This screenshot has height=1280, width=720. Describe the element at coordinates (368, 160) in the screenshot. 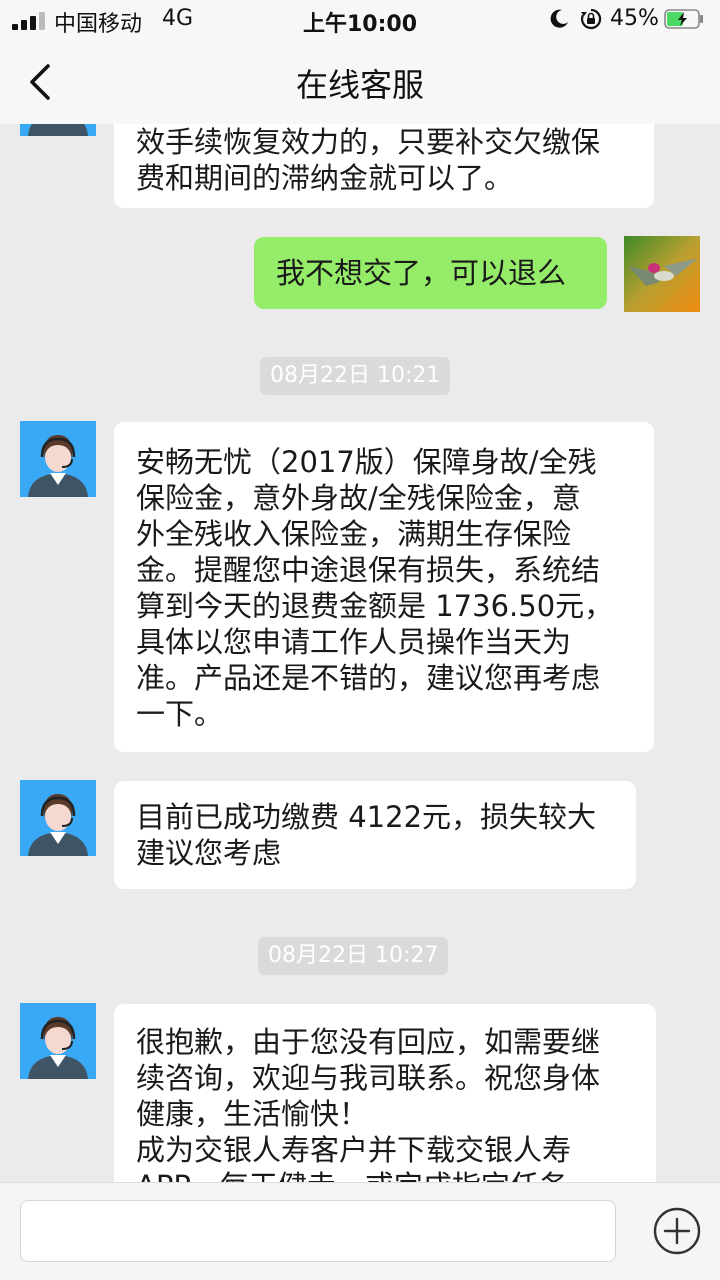

I see `message-text: 效手续恢复效力的，只要补交欠缴保 费和期间的滞纳金就可以了。` at that location.